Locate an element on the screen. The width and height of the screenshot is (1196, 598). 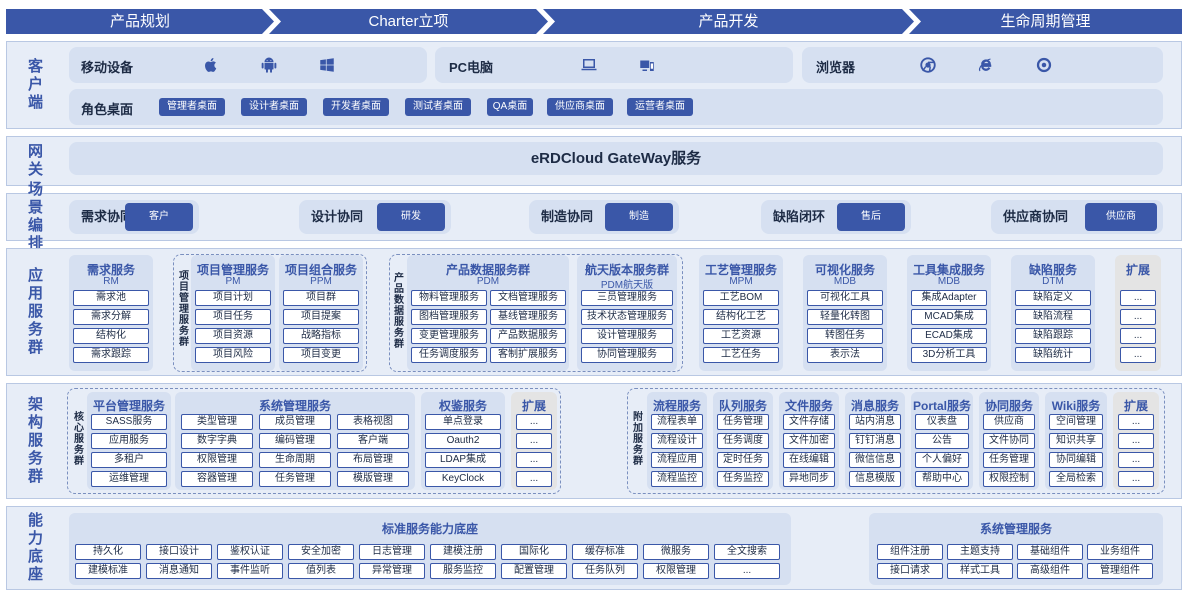
flow-item: 流程监控 is located at coordinates (677, 479).